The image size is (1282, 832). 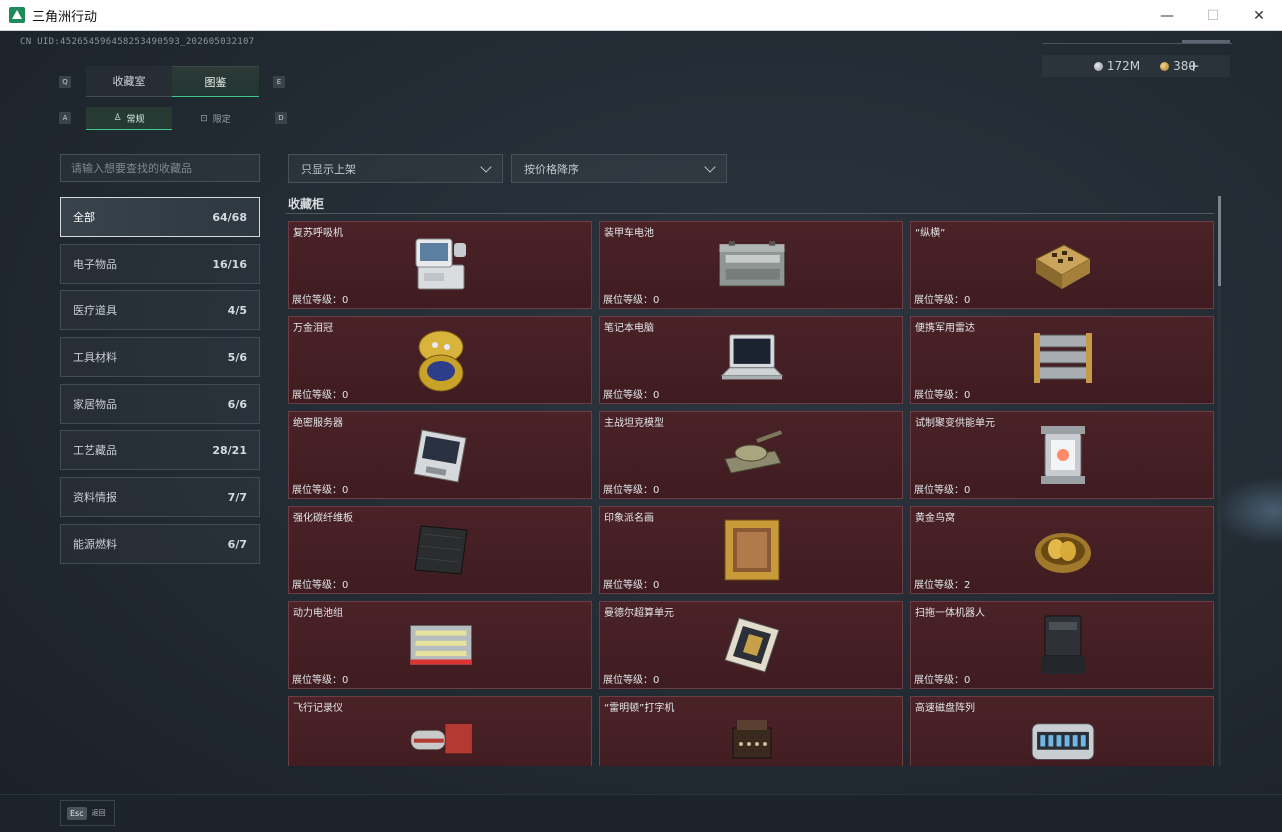 I want to click on item-name: 笔记本电脑, so click(x=629, y=328).